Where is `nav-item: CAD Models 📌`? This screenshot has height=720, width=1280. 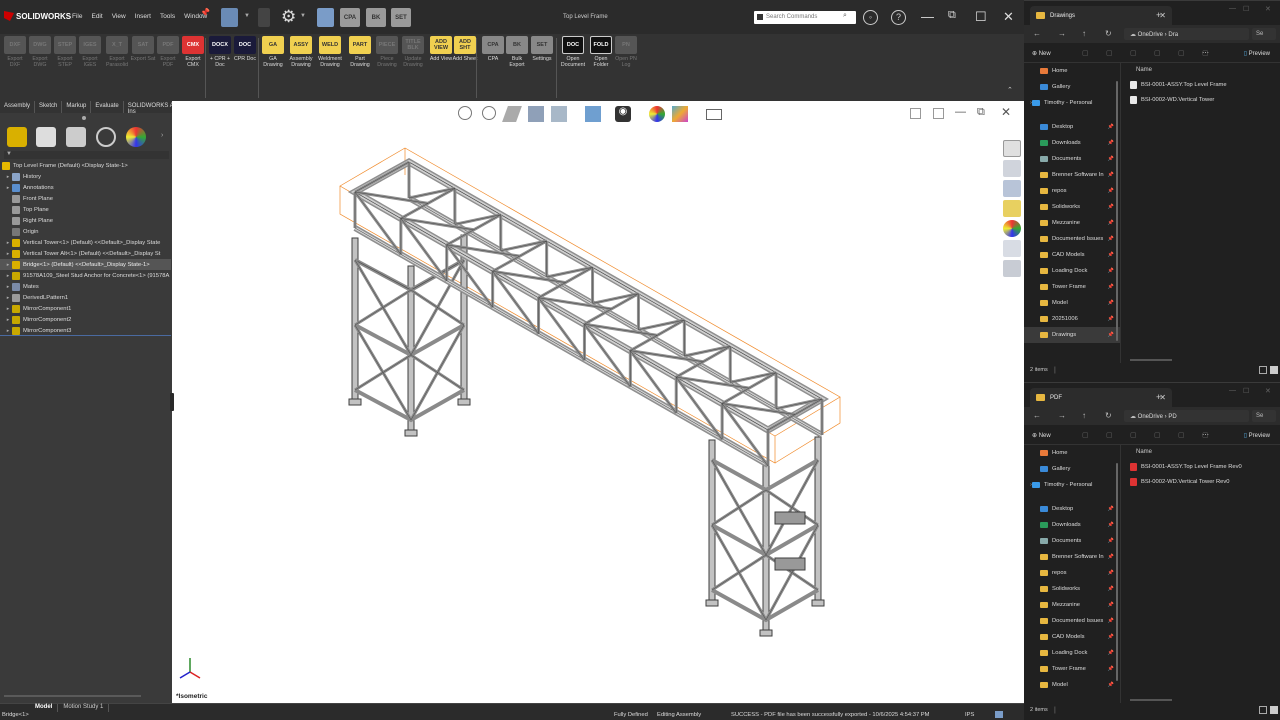 nav-item: CAD Models 📌 is located at coordinates (1072, 637).